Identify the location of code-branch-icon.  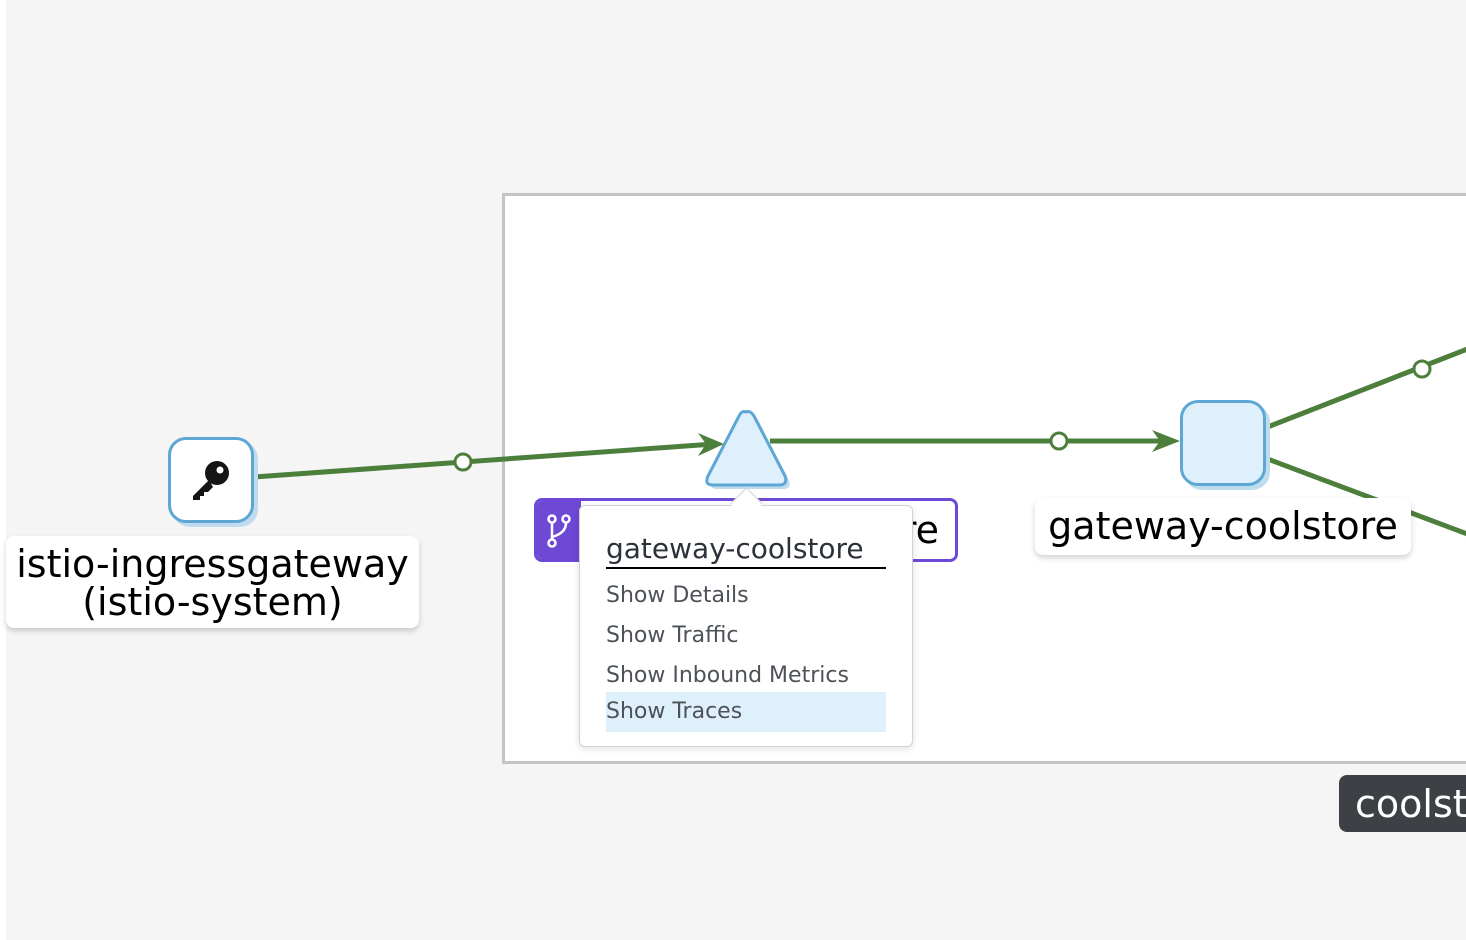
(559, 531).